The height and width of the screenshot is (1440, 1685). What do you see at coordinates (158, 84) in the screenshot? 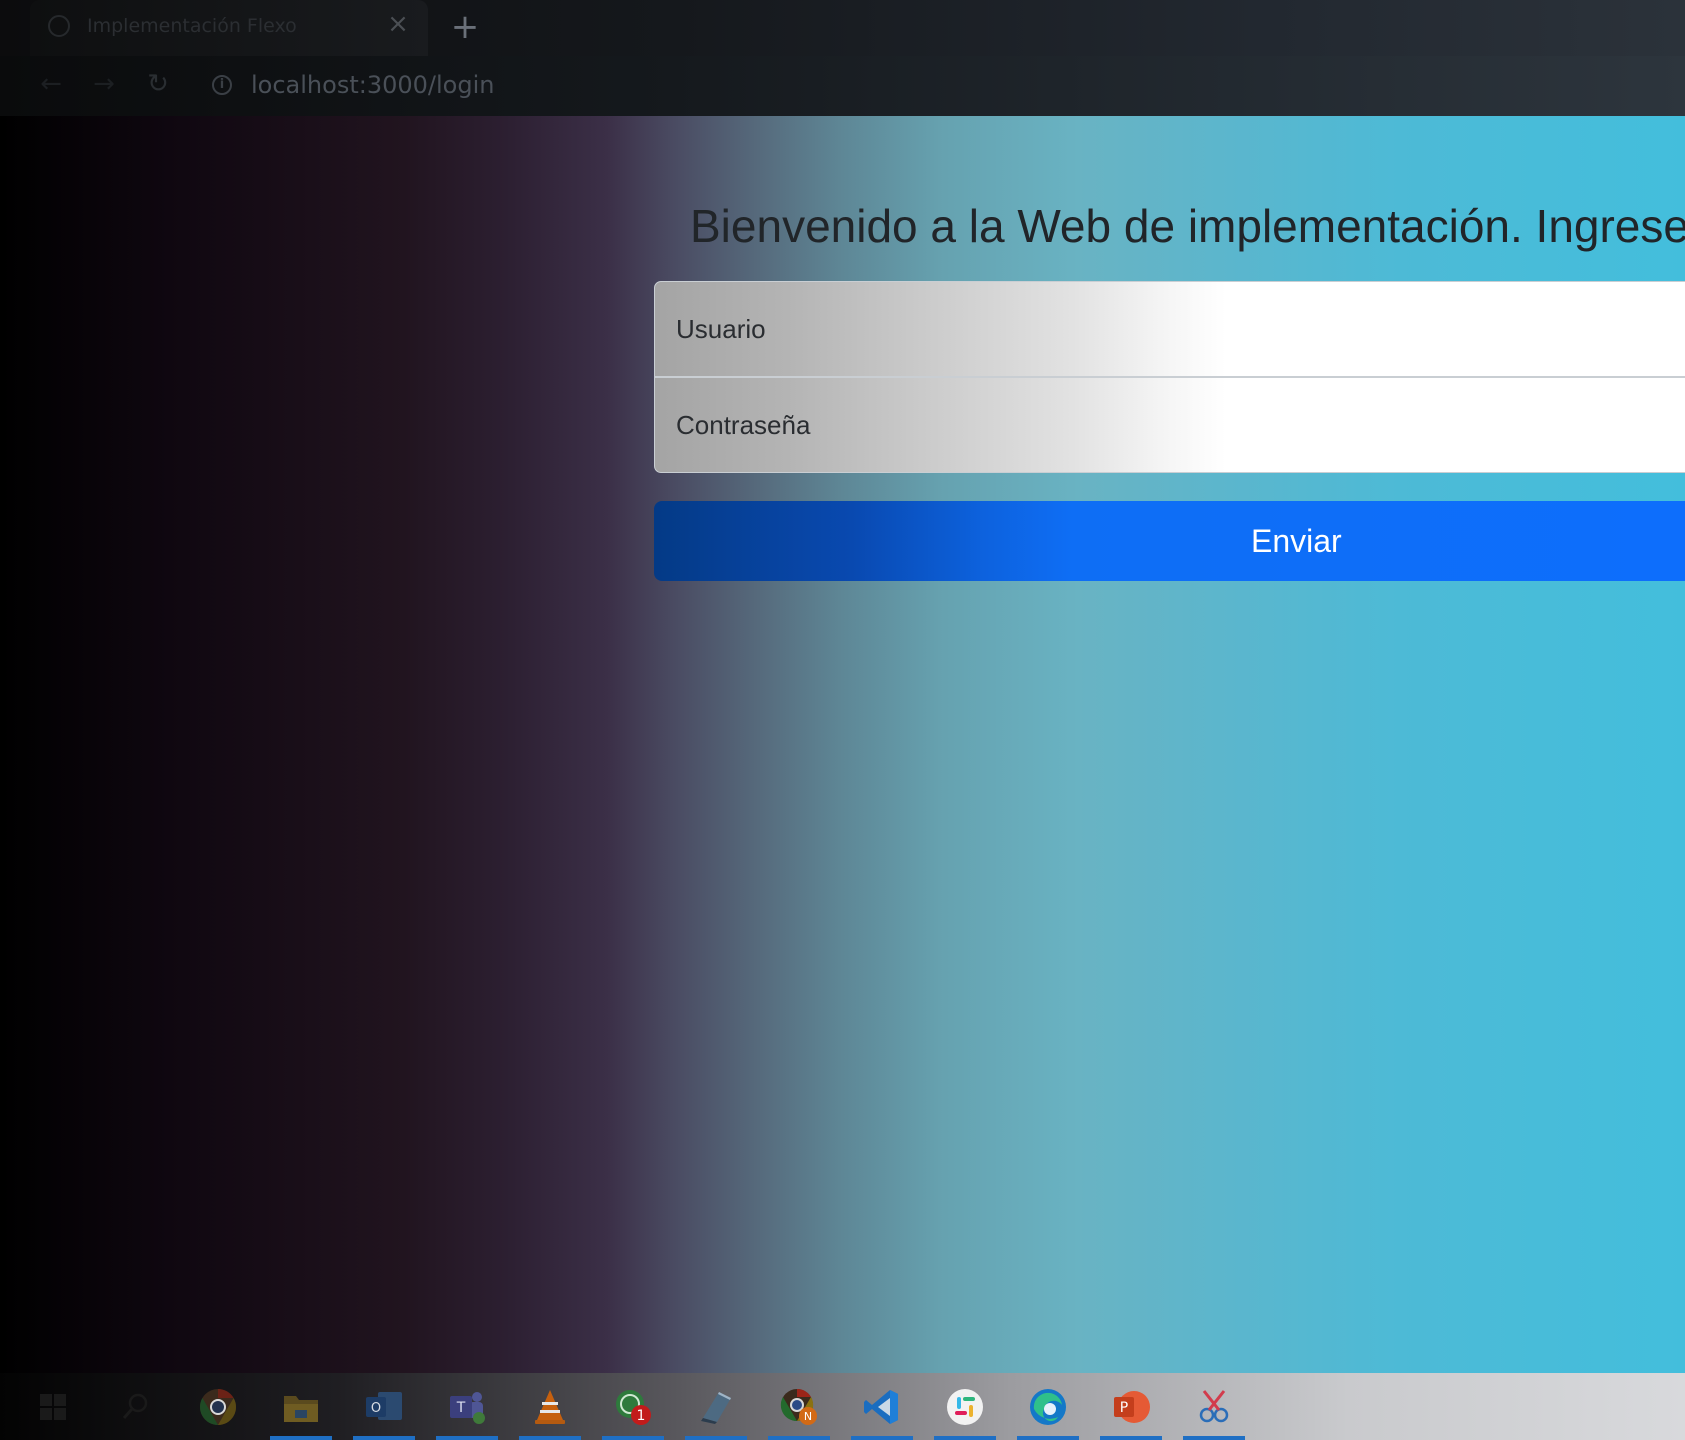
I see `reload-button: ↻` at bounding box center [158, 84].